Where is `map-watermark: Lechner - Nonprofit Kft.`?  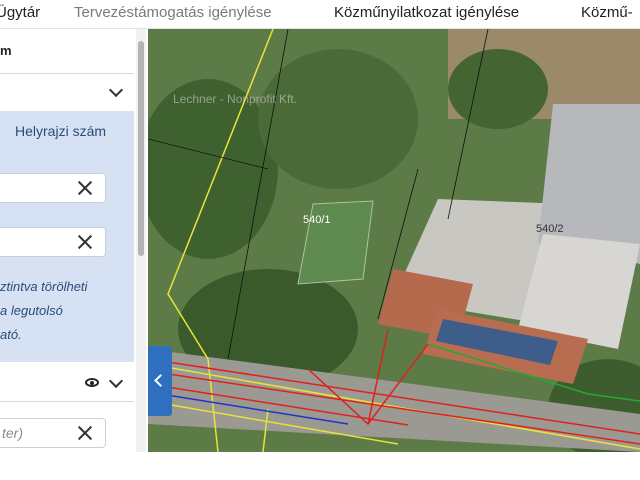 map-watermark: Lechner - Nonprofit Kft. is located at coordinates (235, 99).